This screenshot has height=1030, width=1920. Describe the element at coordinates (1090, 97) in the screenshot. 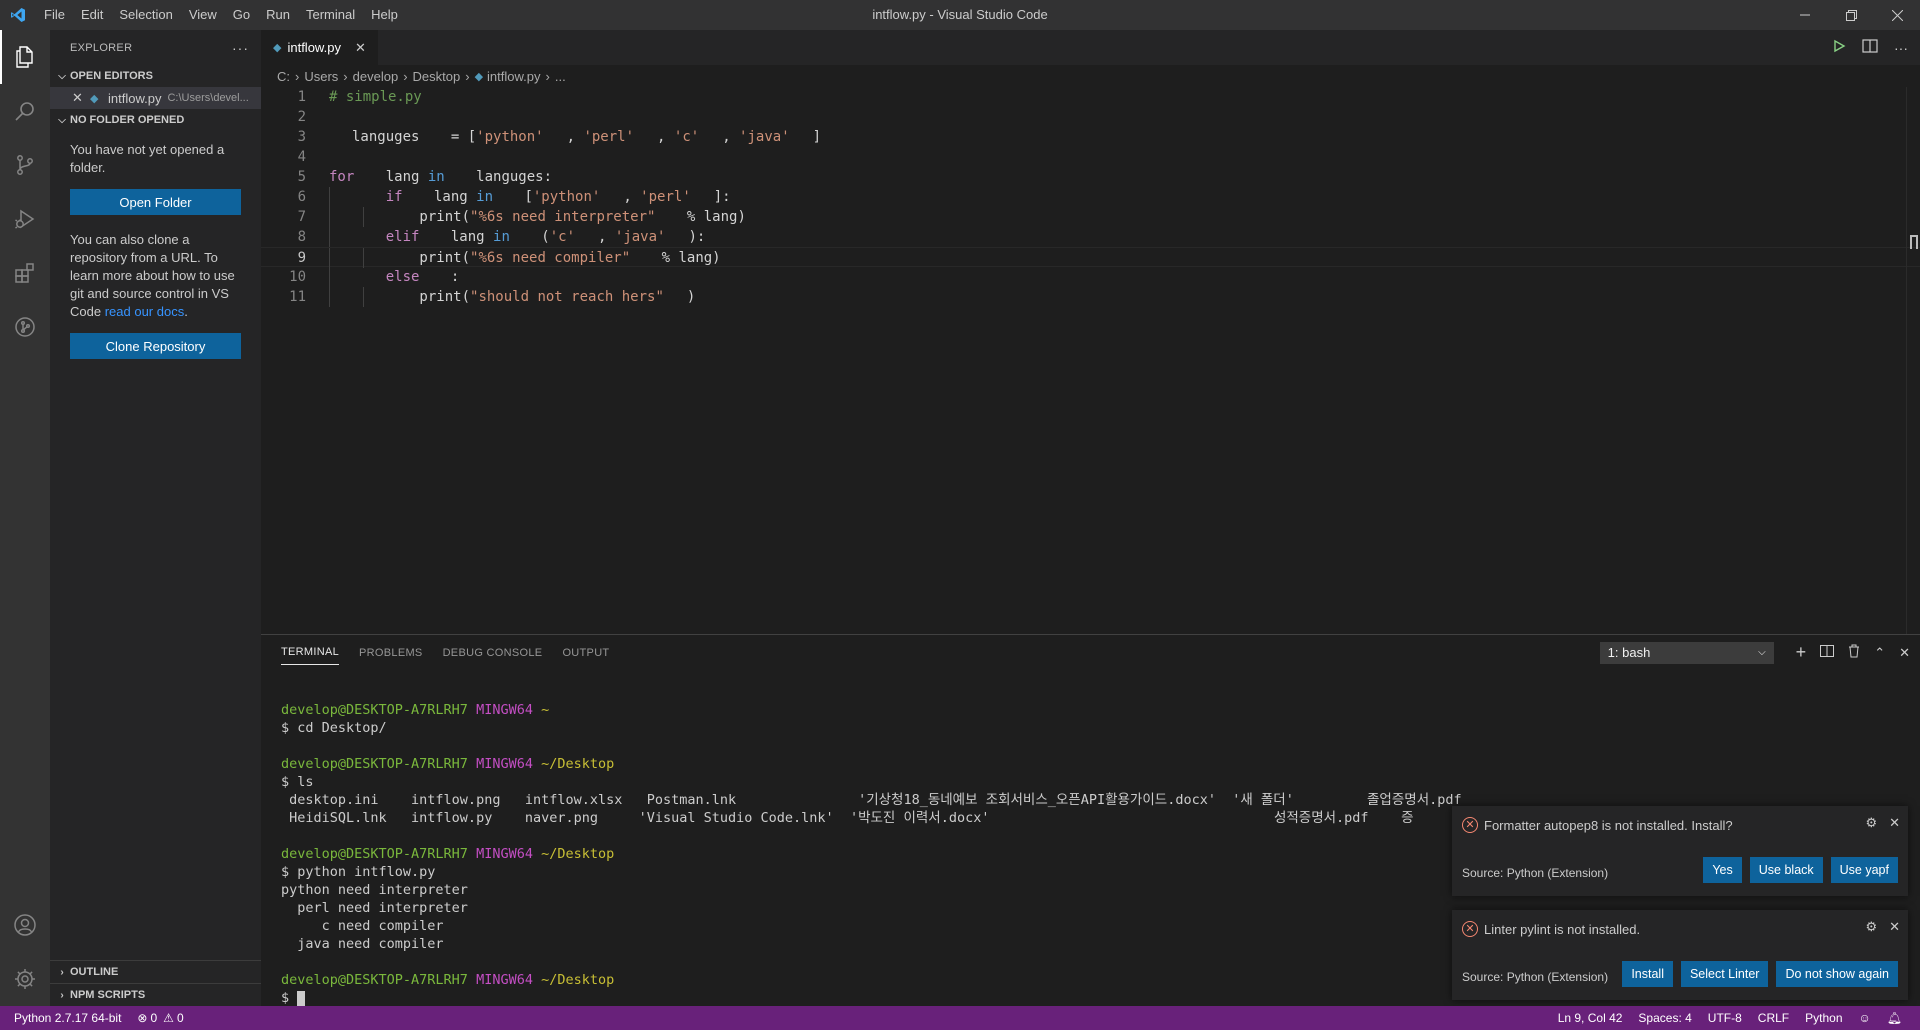

I see `code-line: 1 # simple.py` at that location.